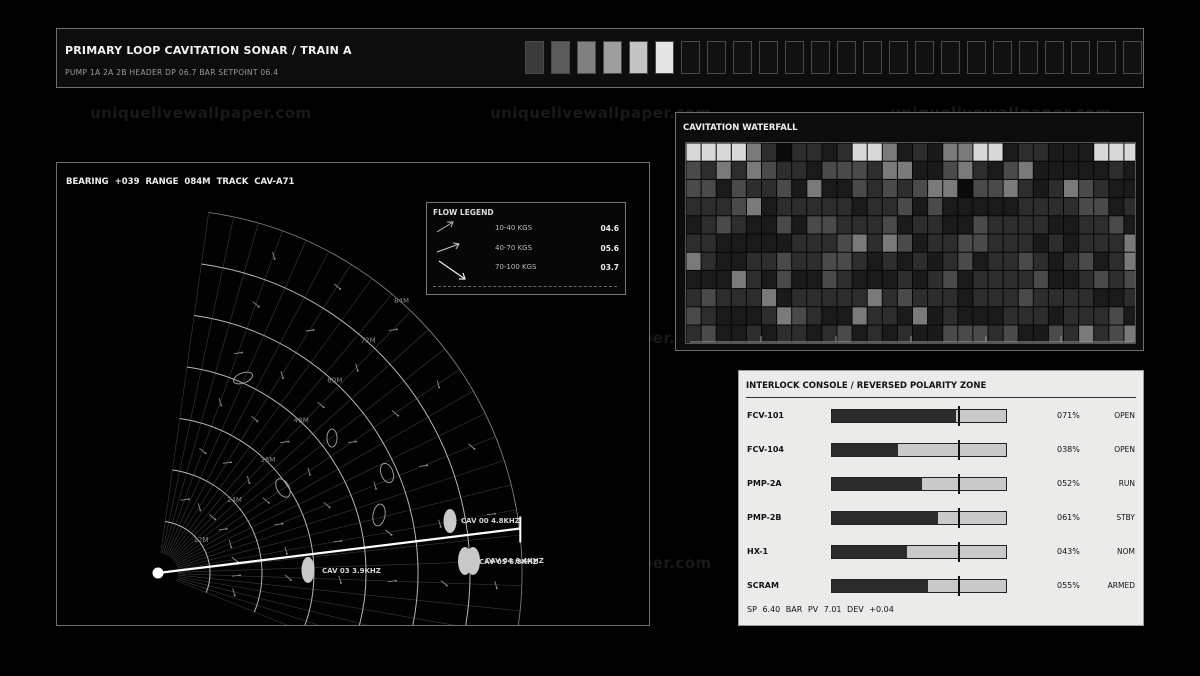 The height and width of the screenshot is (676, 1200). I want to click on sonar-range-label: 48M, so click(301, 420).